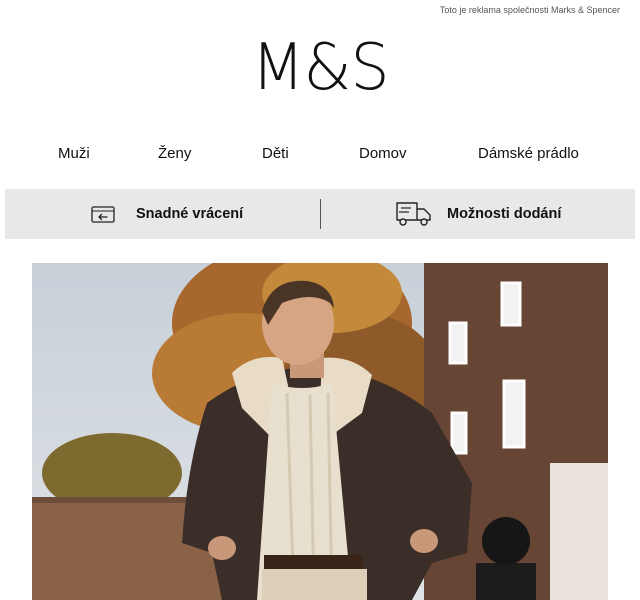  I want to click on easy-returns-label: Snadné vrácení, so click(190, 214).